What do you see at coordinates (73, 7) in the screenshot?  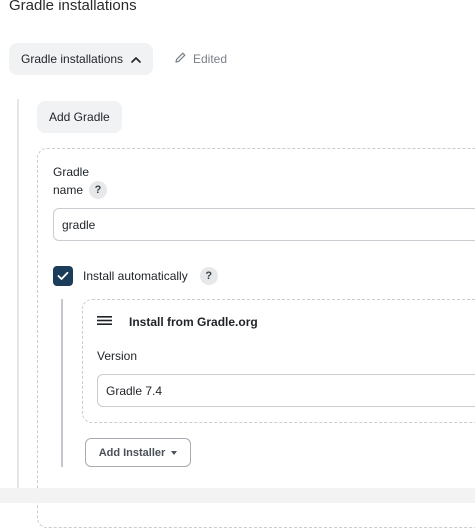 I see `page-title: Gradle installations` at bounding box center [73, 7].